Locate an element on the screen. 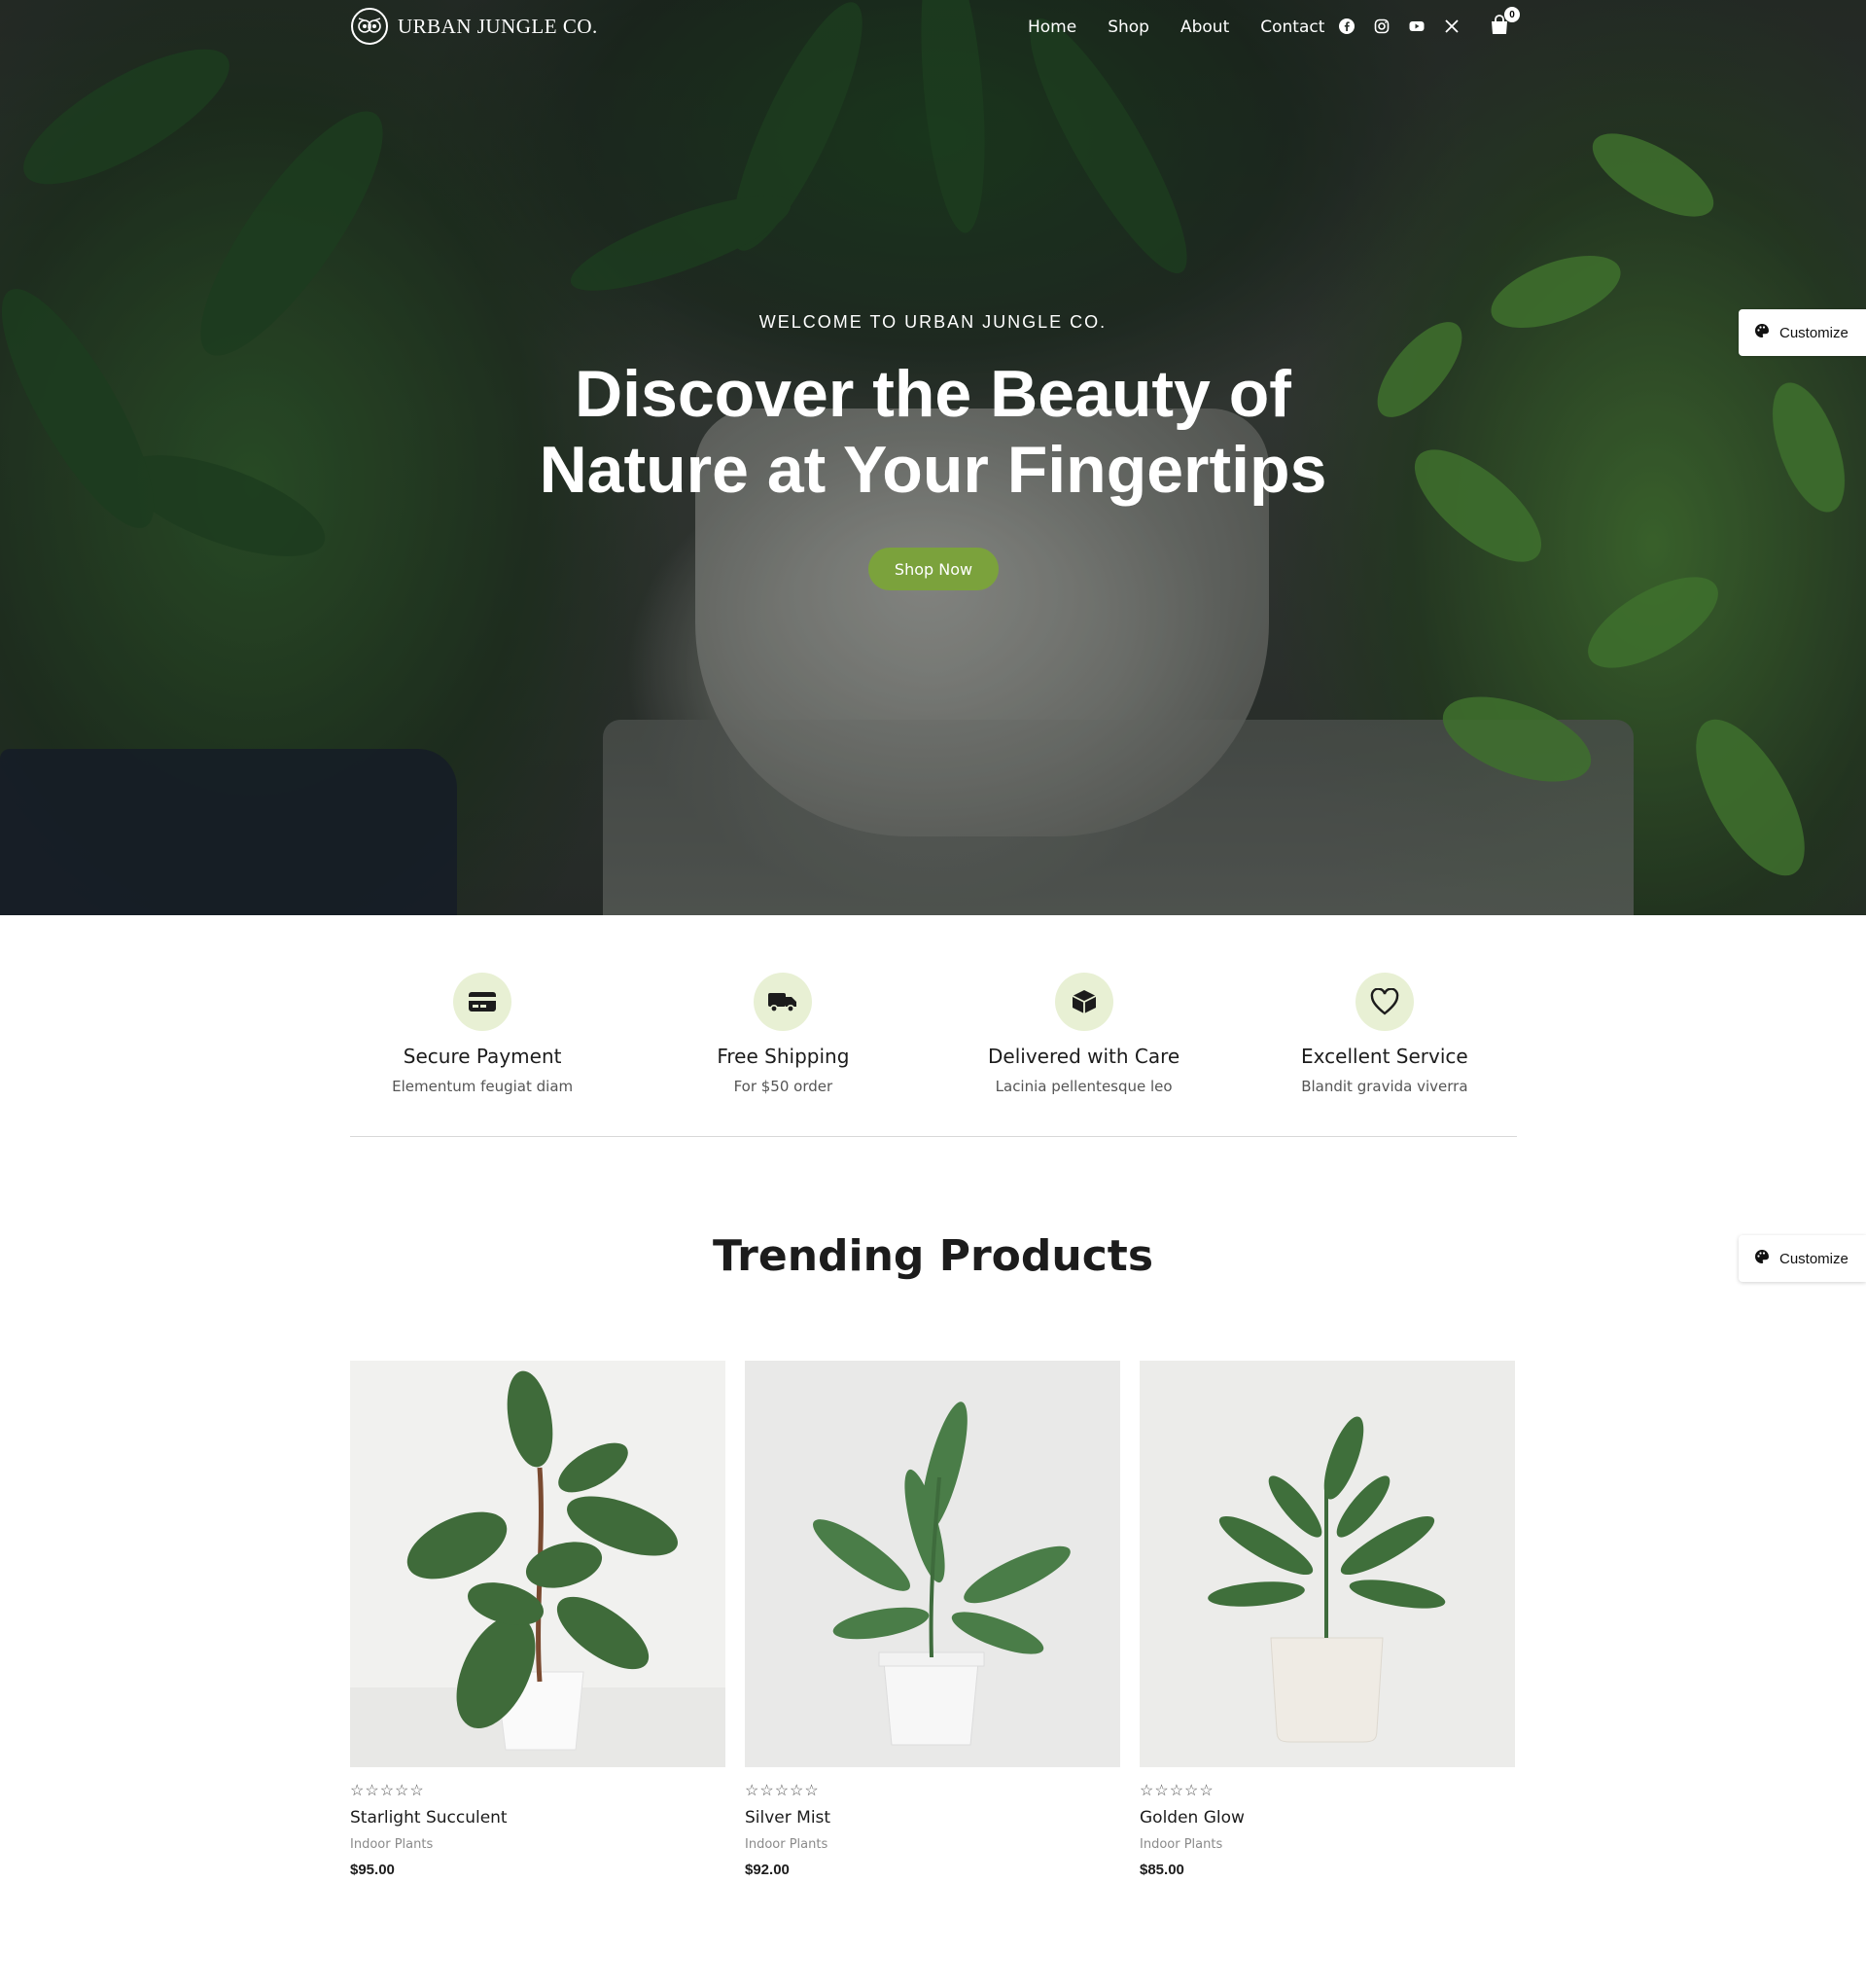 The height and width of the screenshot is (1988, 1866). product-card: ☆☆☆☆☆ Golden Glow Indoor Plants $85.00 is located at coordinates (1327, 1619).